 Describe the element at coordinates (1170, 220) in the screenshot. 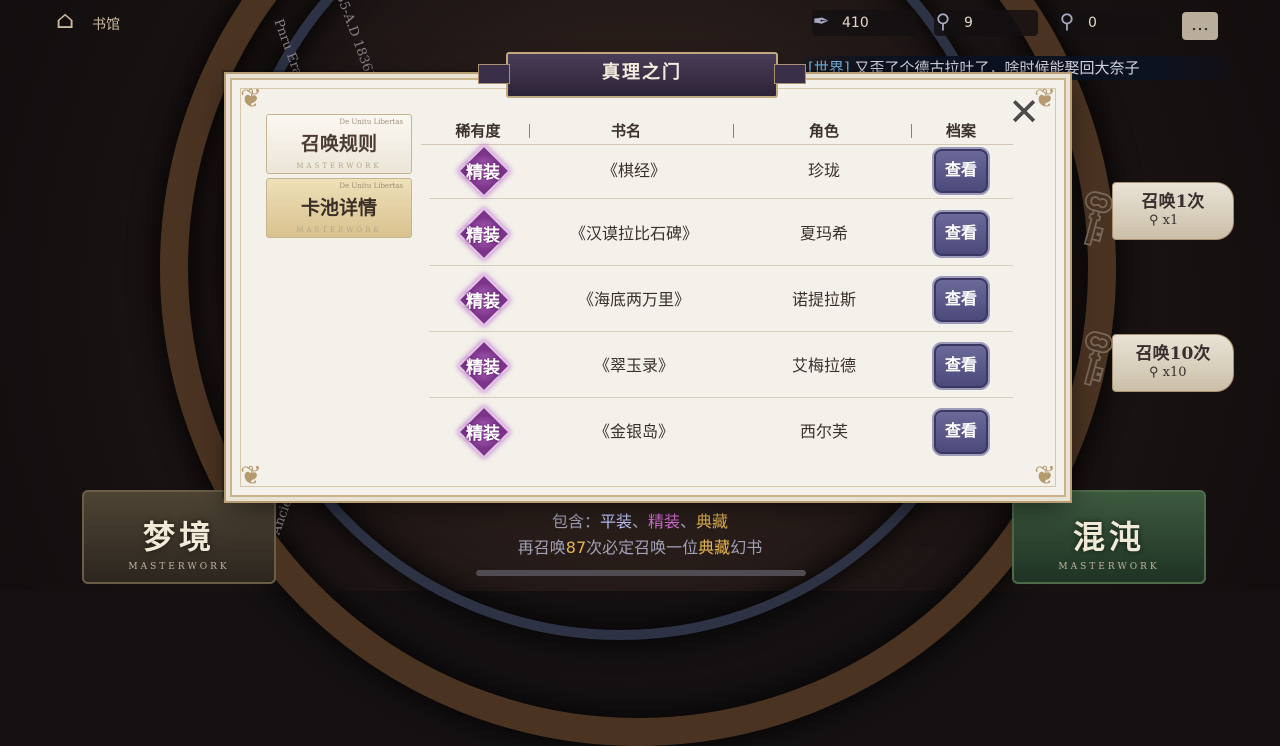

I see `summon-once-cost-value: x1` at that location.